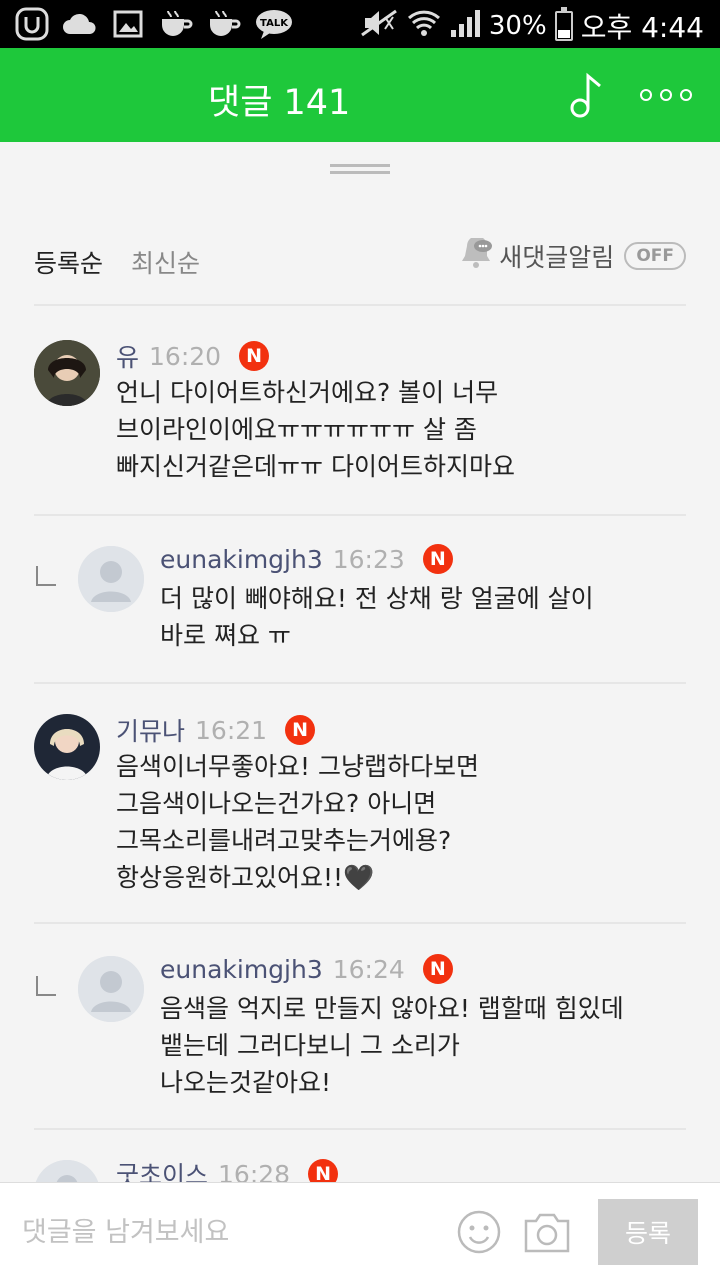 This screenshot has width=720, height=1280. I want to click on wifi-icon, so click(424, 26).